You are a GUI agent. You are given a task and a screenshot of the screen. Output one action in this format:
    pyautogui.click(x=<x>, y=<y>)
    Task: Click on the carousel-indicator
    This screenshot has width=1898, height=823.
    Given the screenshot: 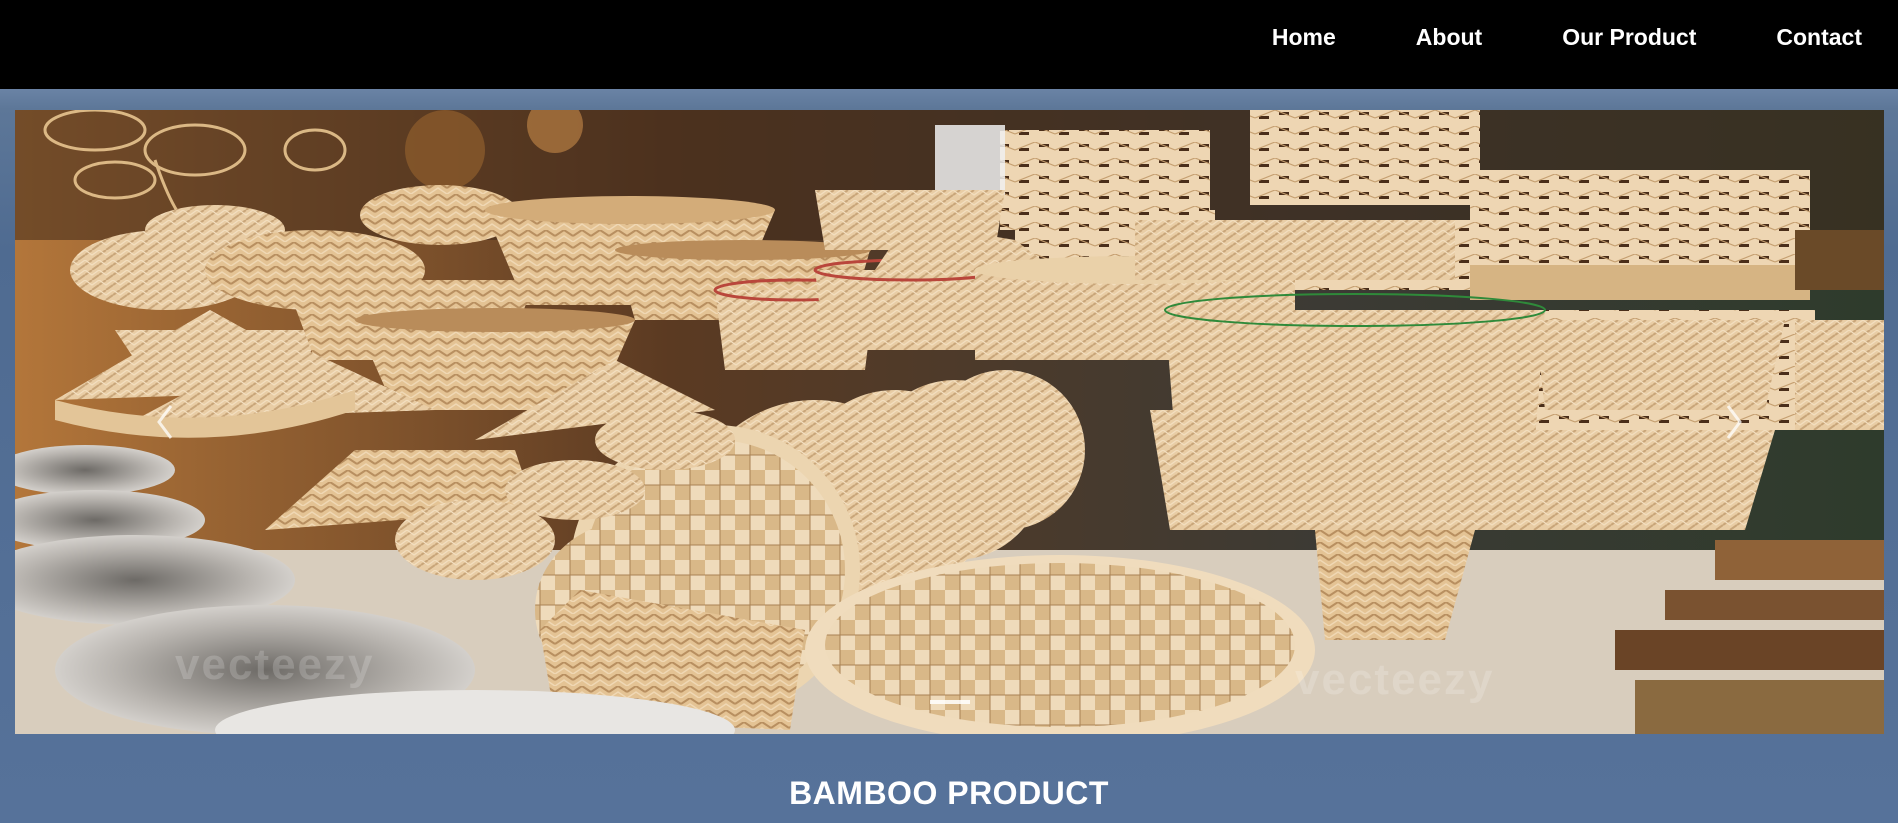 What is the action you would take?
    pyautogui.click(x=949, y=702)
    